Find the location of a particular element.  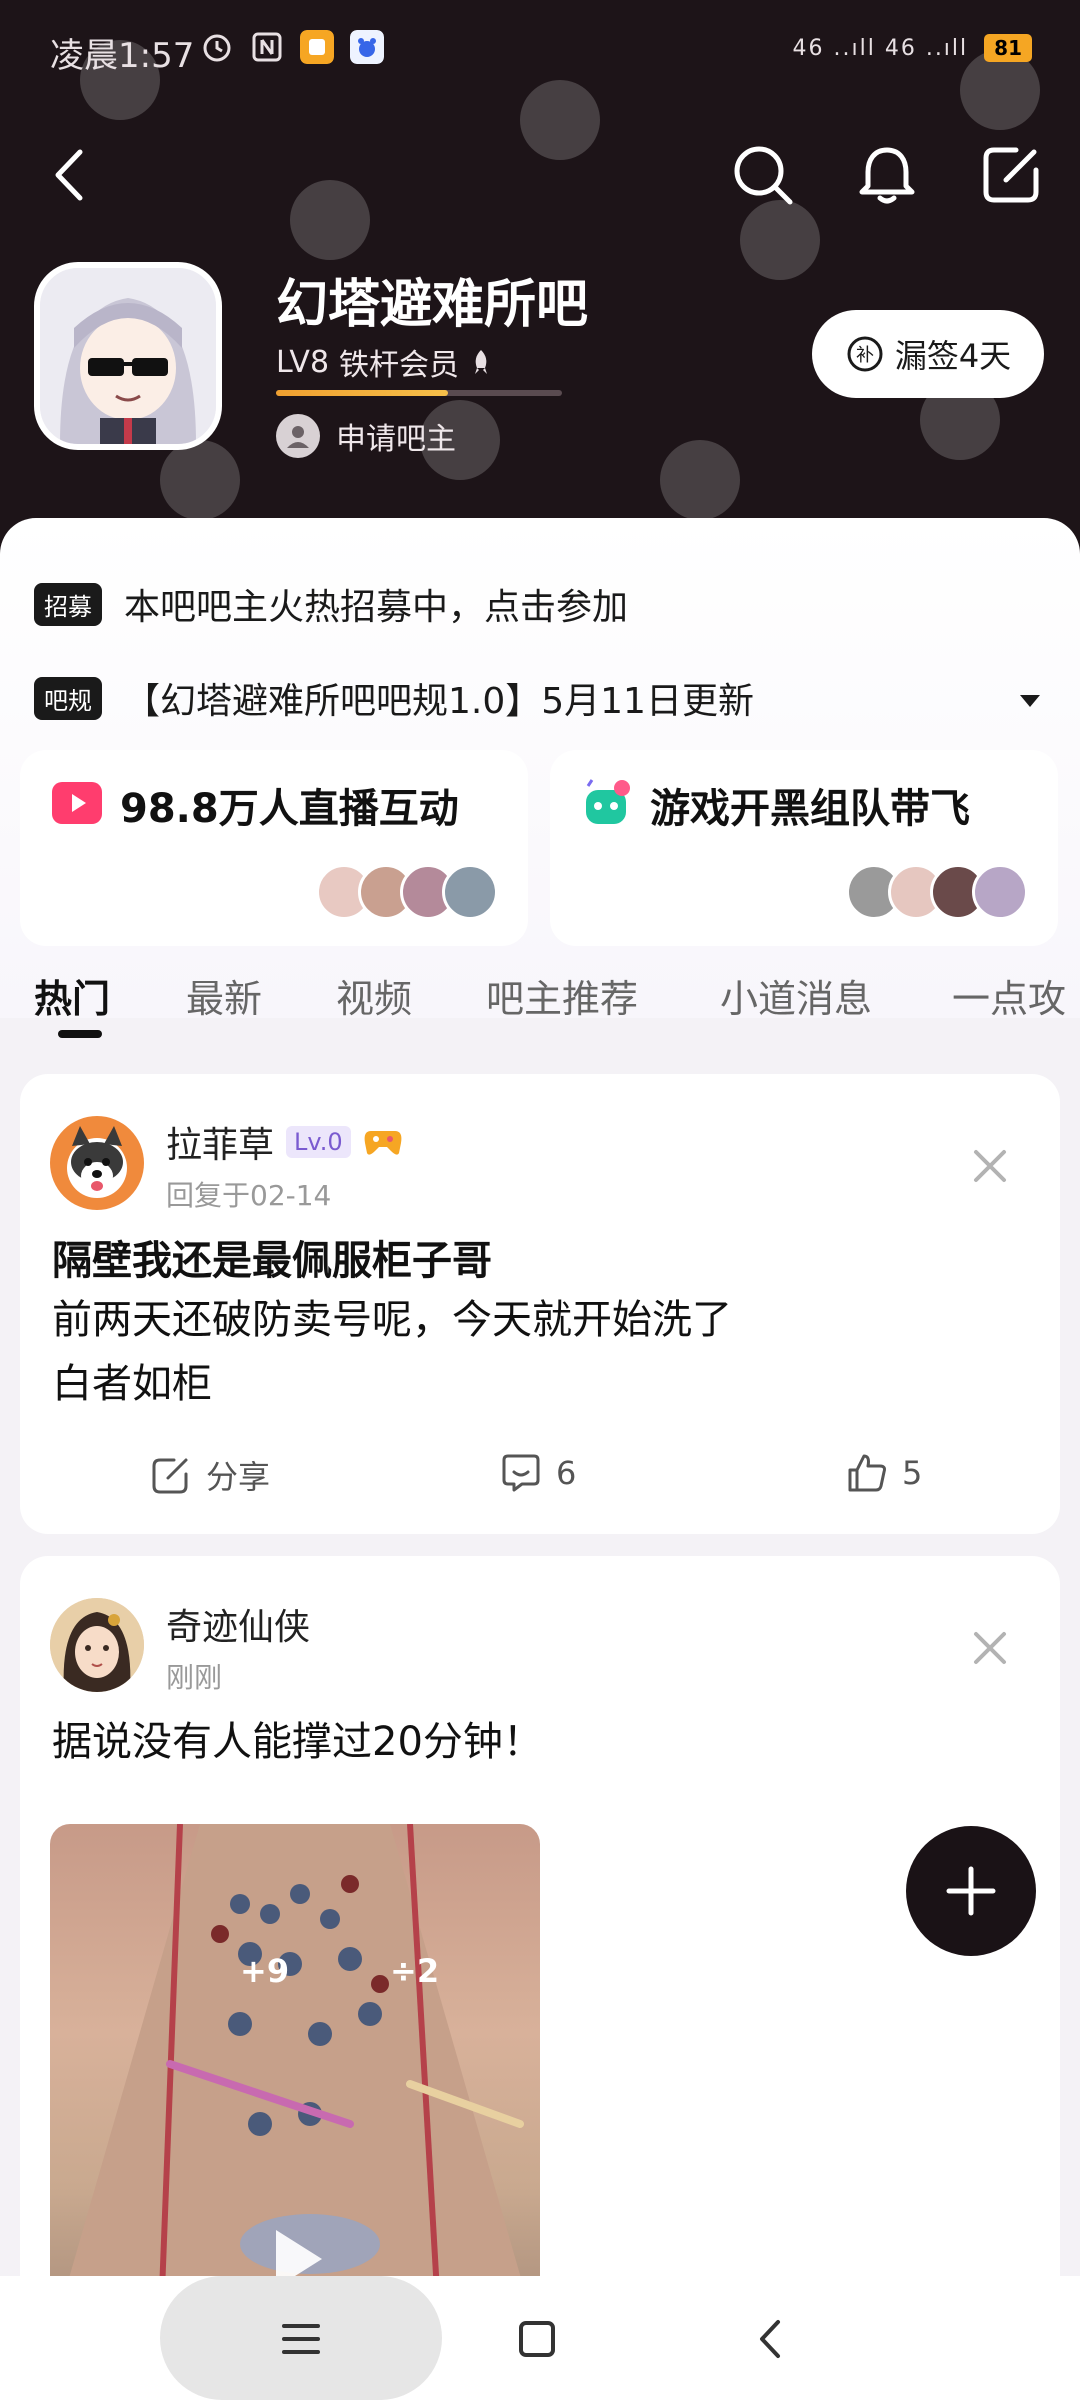

rules-text: 【幻塔避难所吧吧规1.0】5月11日更新 is located at coordinates (439, 701).